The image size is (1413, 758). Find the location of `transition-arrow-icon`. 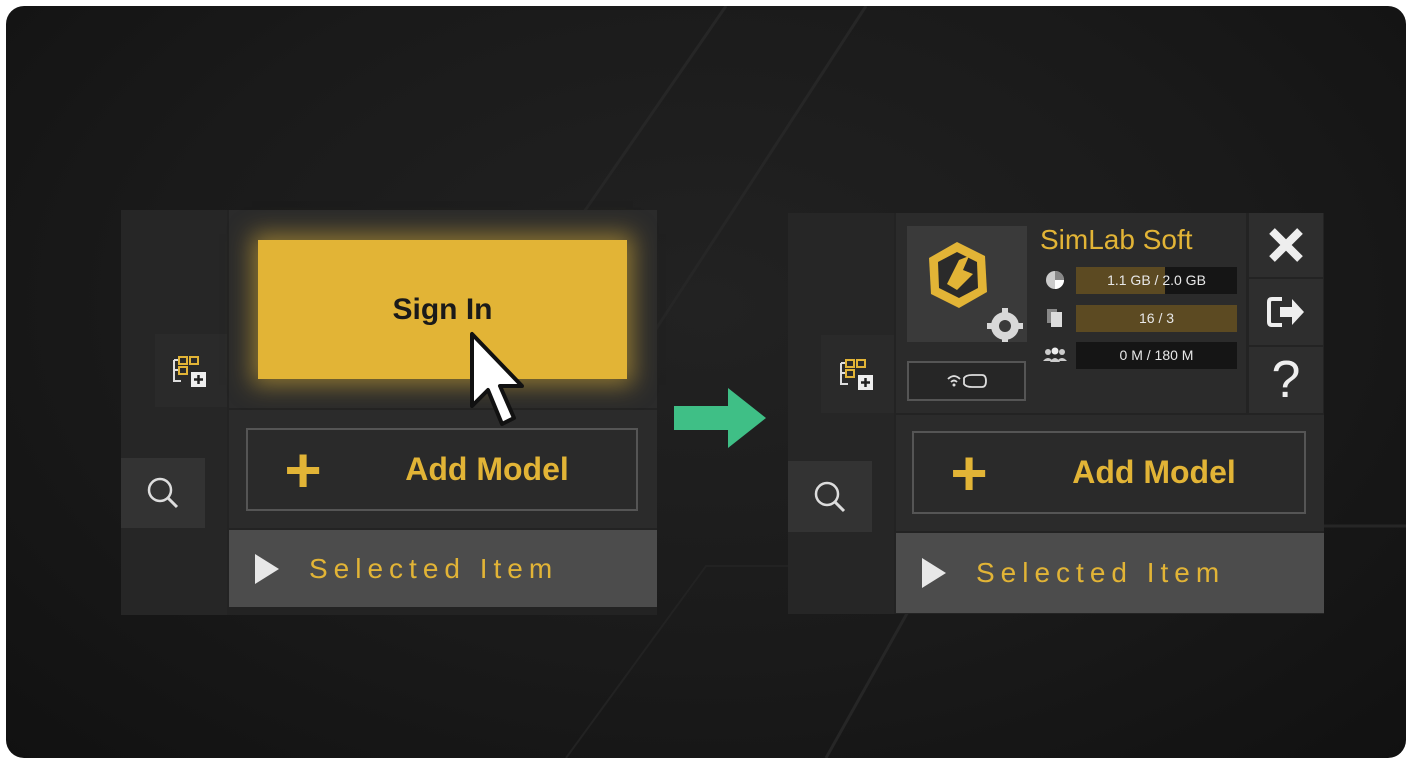

transition-arrow-icon is located at coordinates (720, 418).